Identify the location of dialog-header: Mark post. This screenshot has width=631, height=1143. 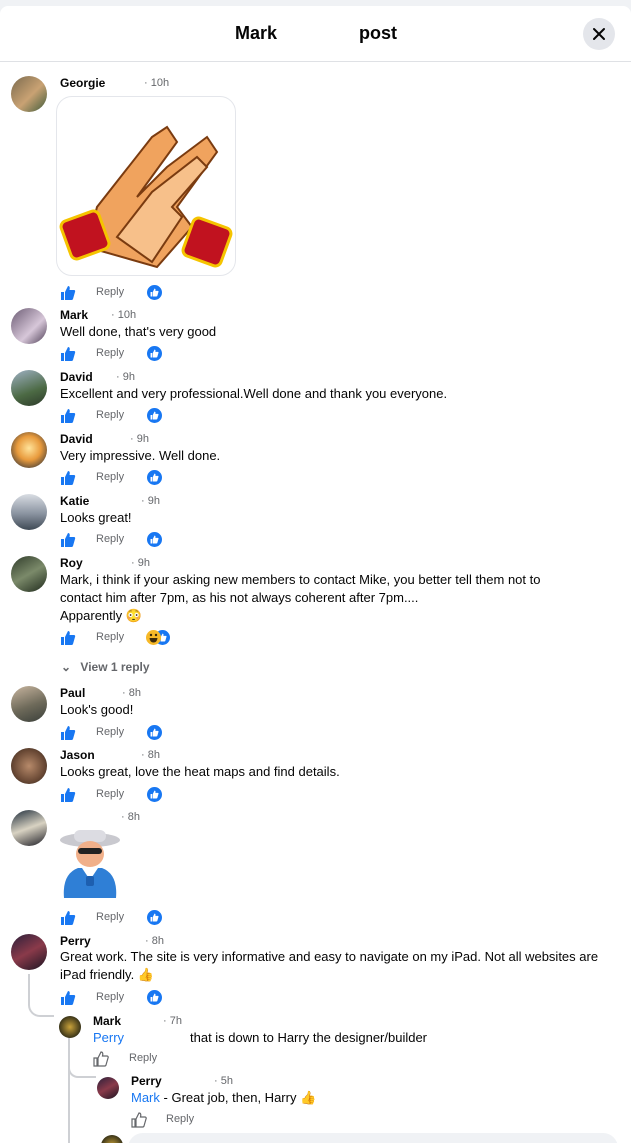
(315, 34).